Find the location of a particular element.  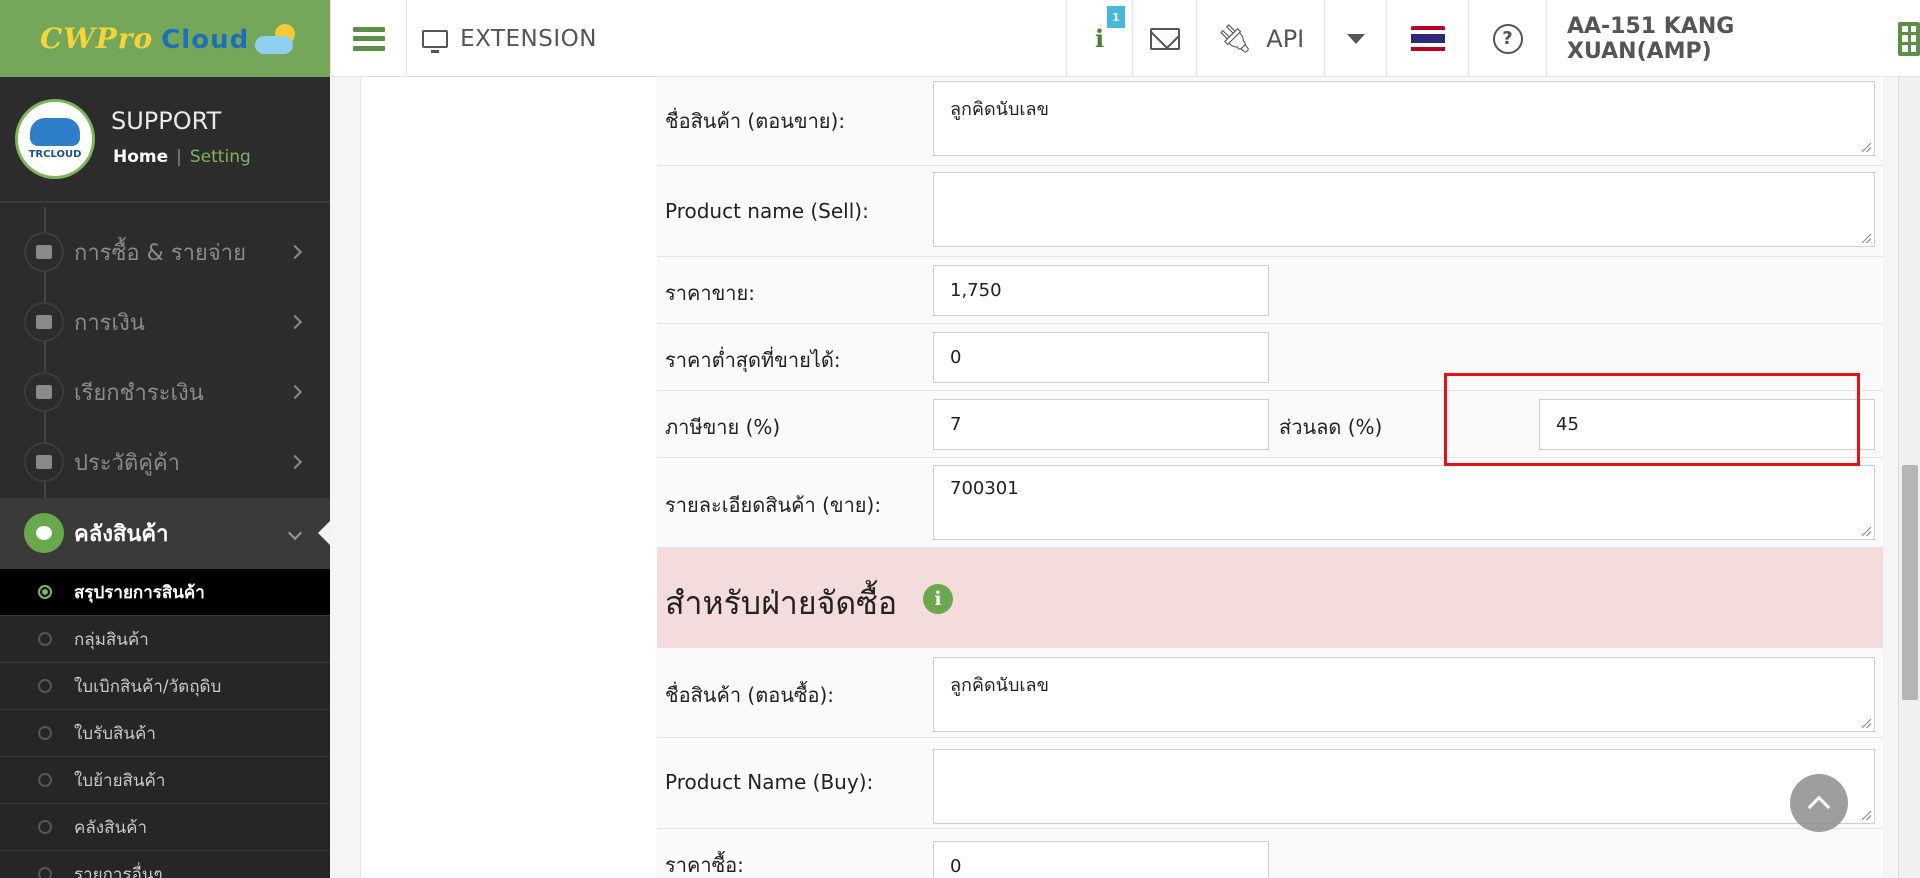

sidebar-item-label: การซื้อ & รายจ่าย is located at coordinates (160, 253).